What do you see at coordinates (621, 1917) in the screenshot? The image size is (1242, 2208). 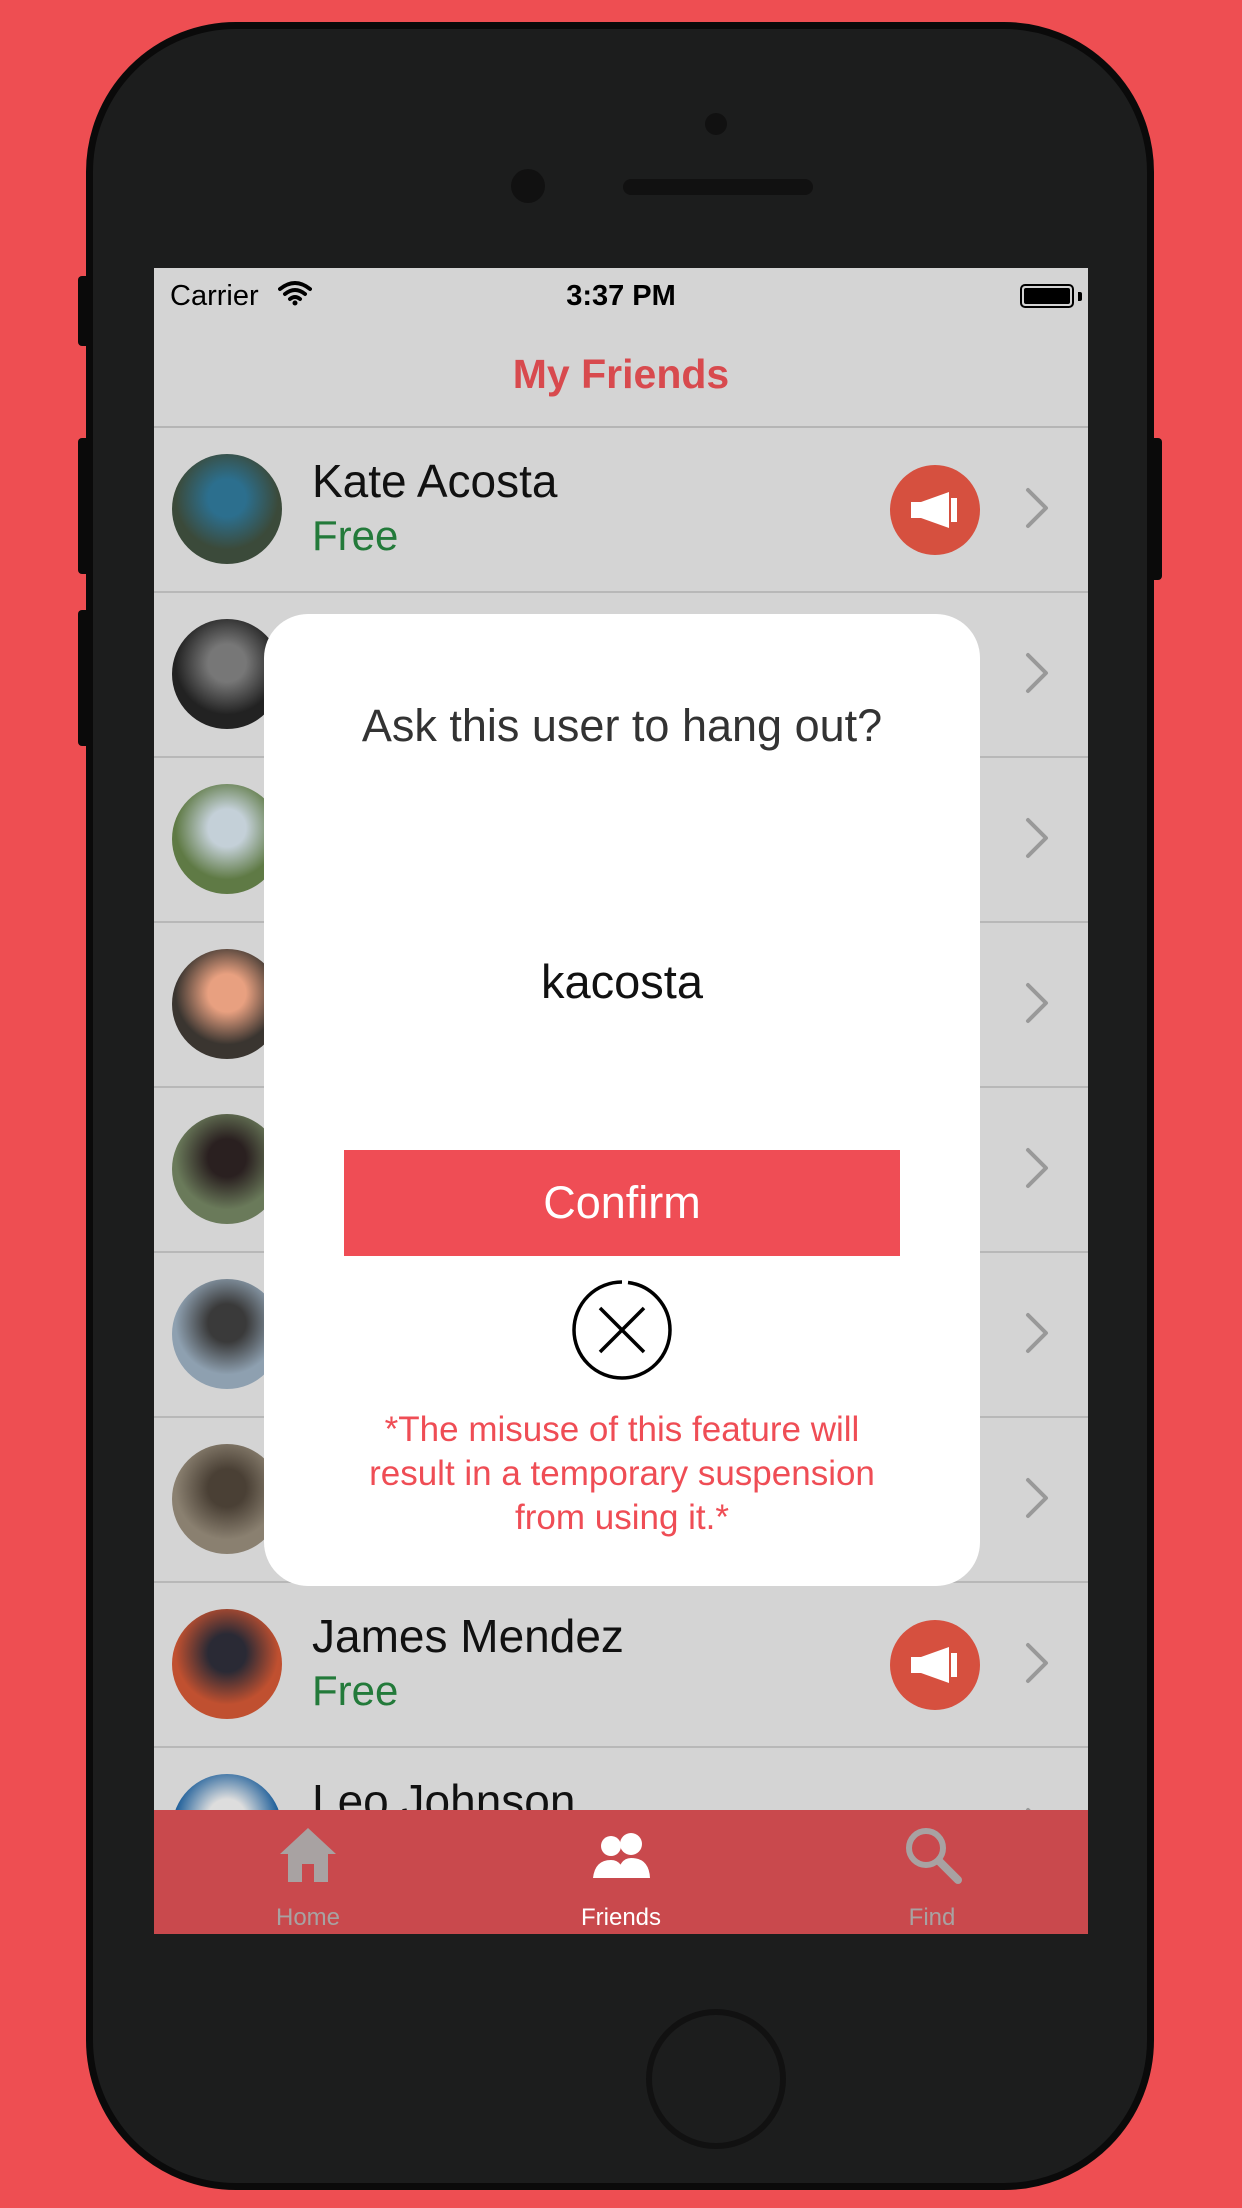 I see `tab-friends-label: Friends` at bounding box center [621, 1917].